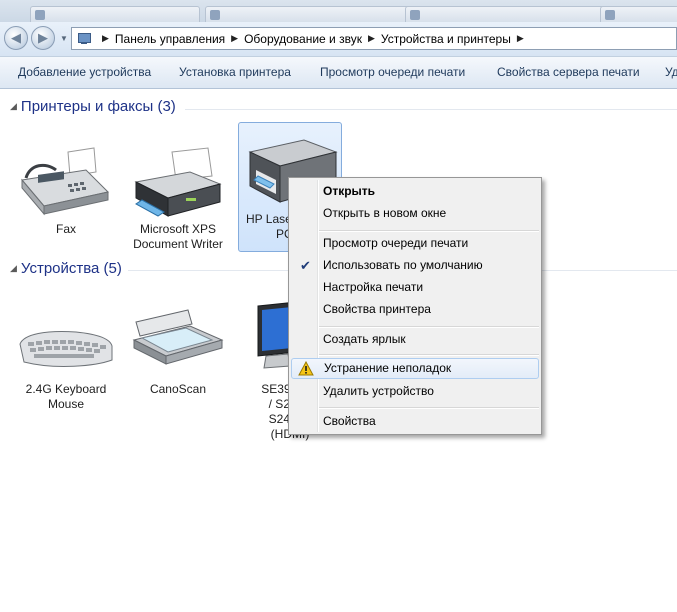  What do you see at coordinates (66, 180) in the screenshot?
I see `fax-icon` at bounding box center [66, 180].